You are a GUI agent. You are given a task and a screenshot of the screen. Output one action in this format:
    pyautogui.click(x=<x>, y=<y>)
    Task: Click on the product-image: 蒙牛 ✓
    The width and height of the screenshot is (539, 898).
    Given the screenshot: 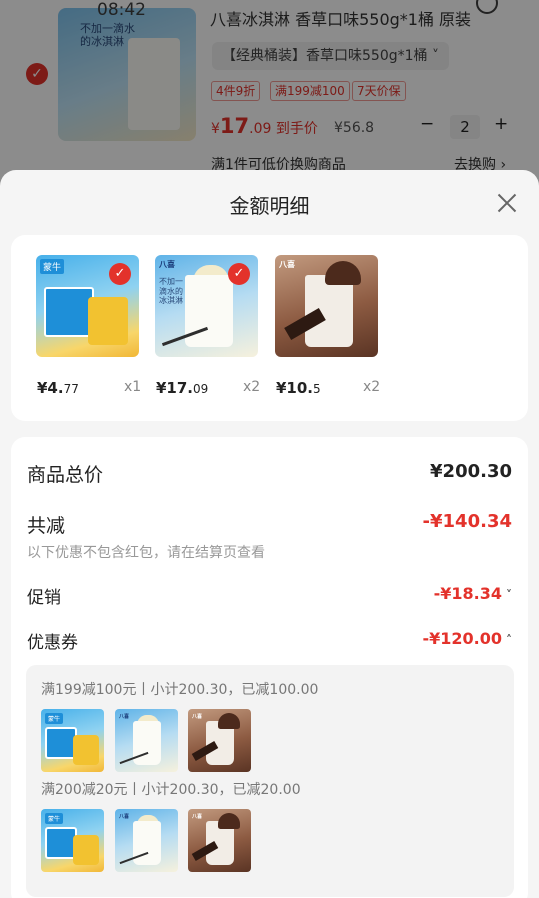 What is the action you would take?
    pyautogui.click(x=87, y=306)
    